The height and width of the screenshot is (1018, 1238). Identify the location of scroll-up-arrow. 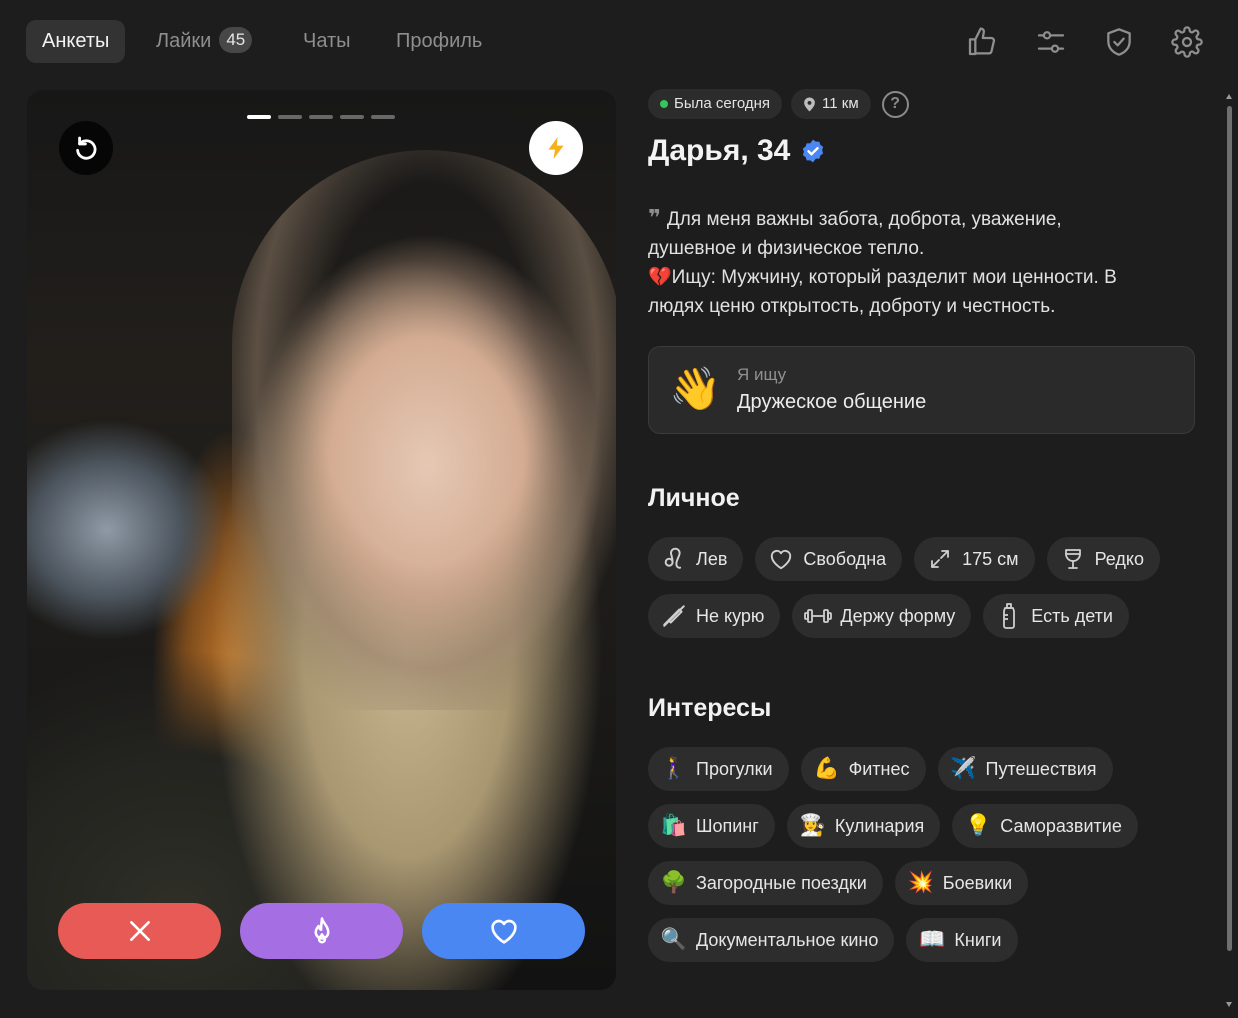
(1229, 96).